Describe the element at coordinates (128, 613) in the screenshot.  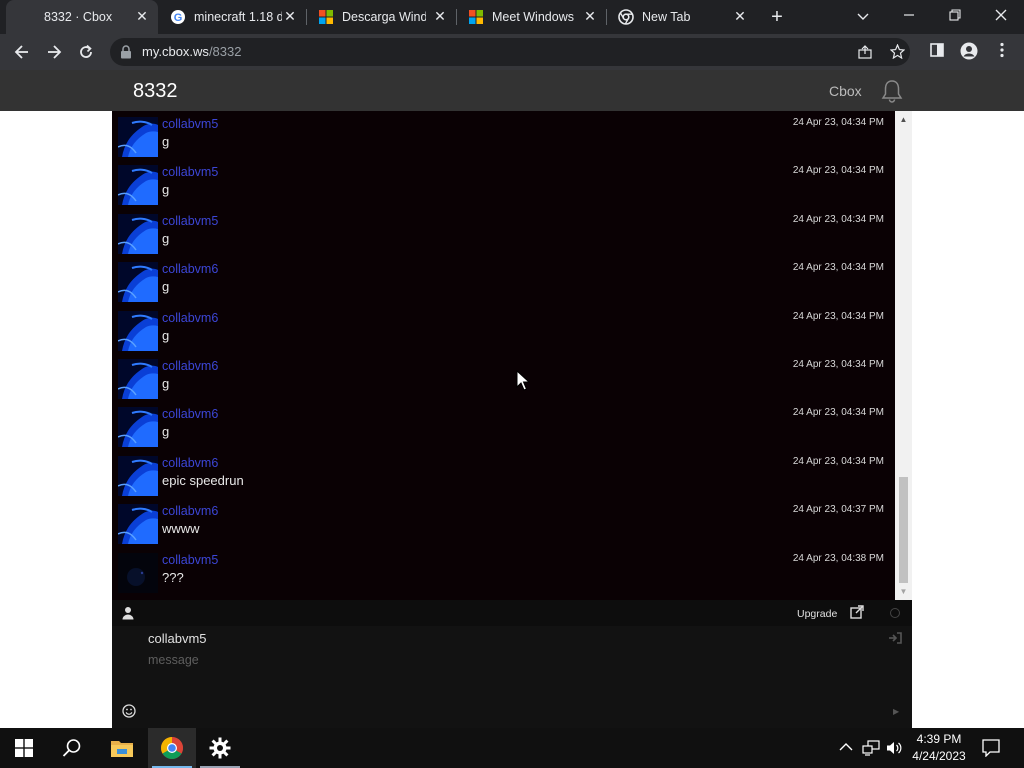
I see `user-icon` at that location.